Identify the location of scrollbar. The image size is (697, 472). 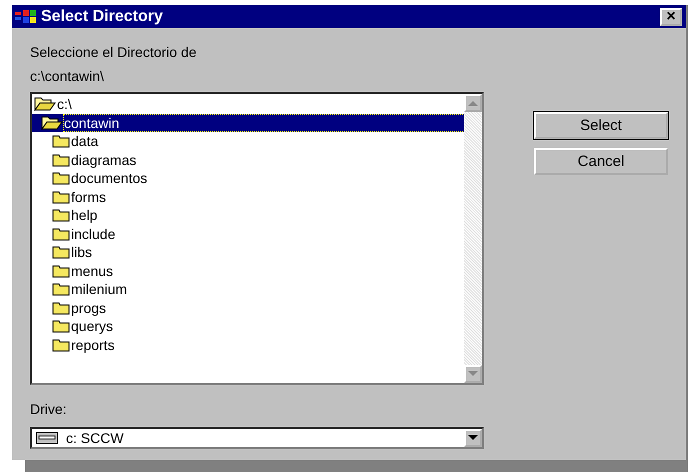
(473, 238).